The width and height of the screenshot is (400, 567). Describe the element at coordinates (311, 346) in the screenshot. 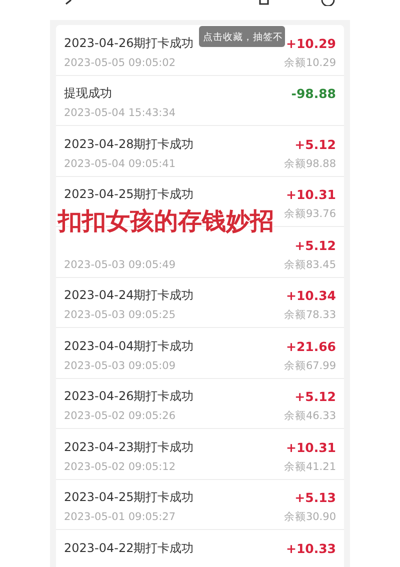

I see `transaction-amount: +21.66` at that location.